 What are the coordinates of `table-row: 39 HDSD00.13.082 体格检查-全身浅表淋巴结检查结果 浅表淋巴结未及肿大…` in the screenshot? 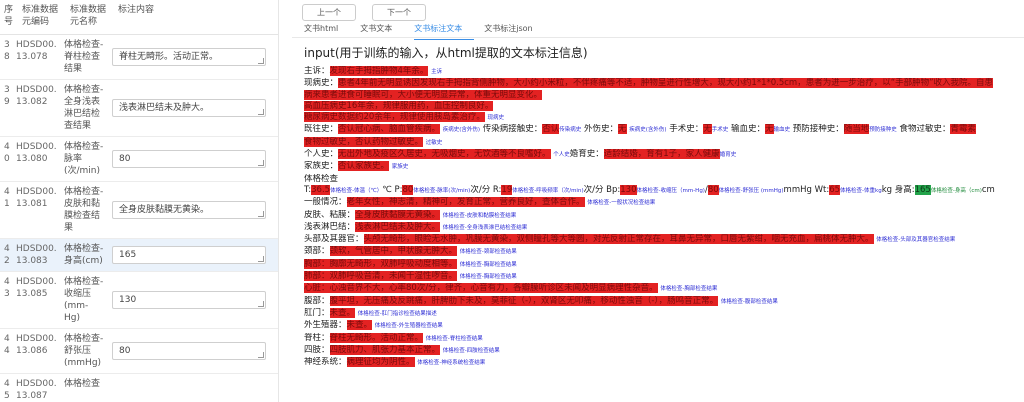 It's located at (139, 108).